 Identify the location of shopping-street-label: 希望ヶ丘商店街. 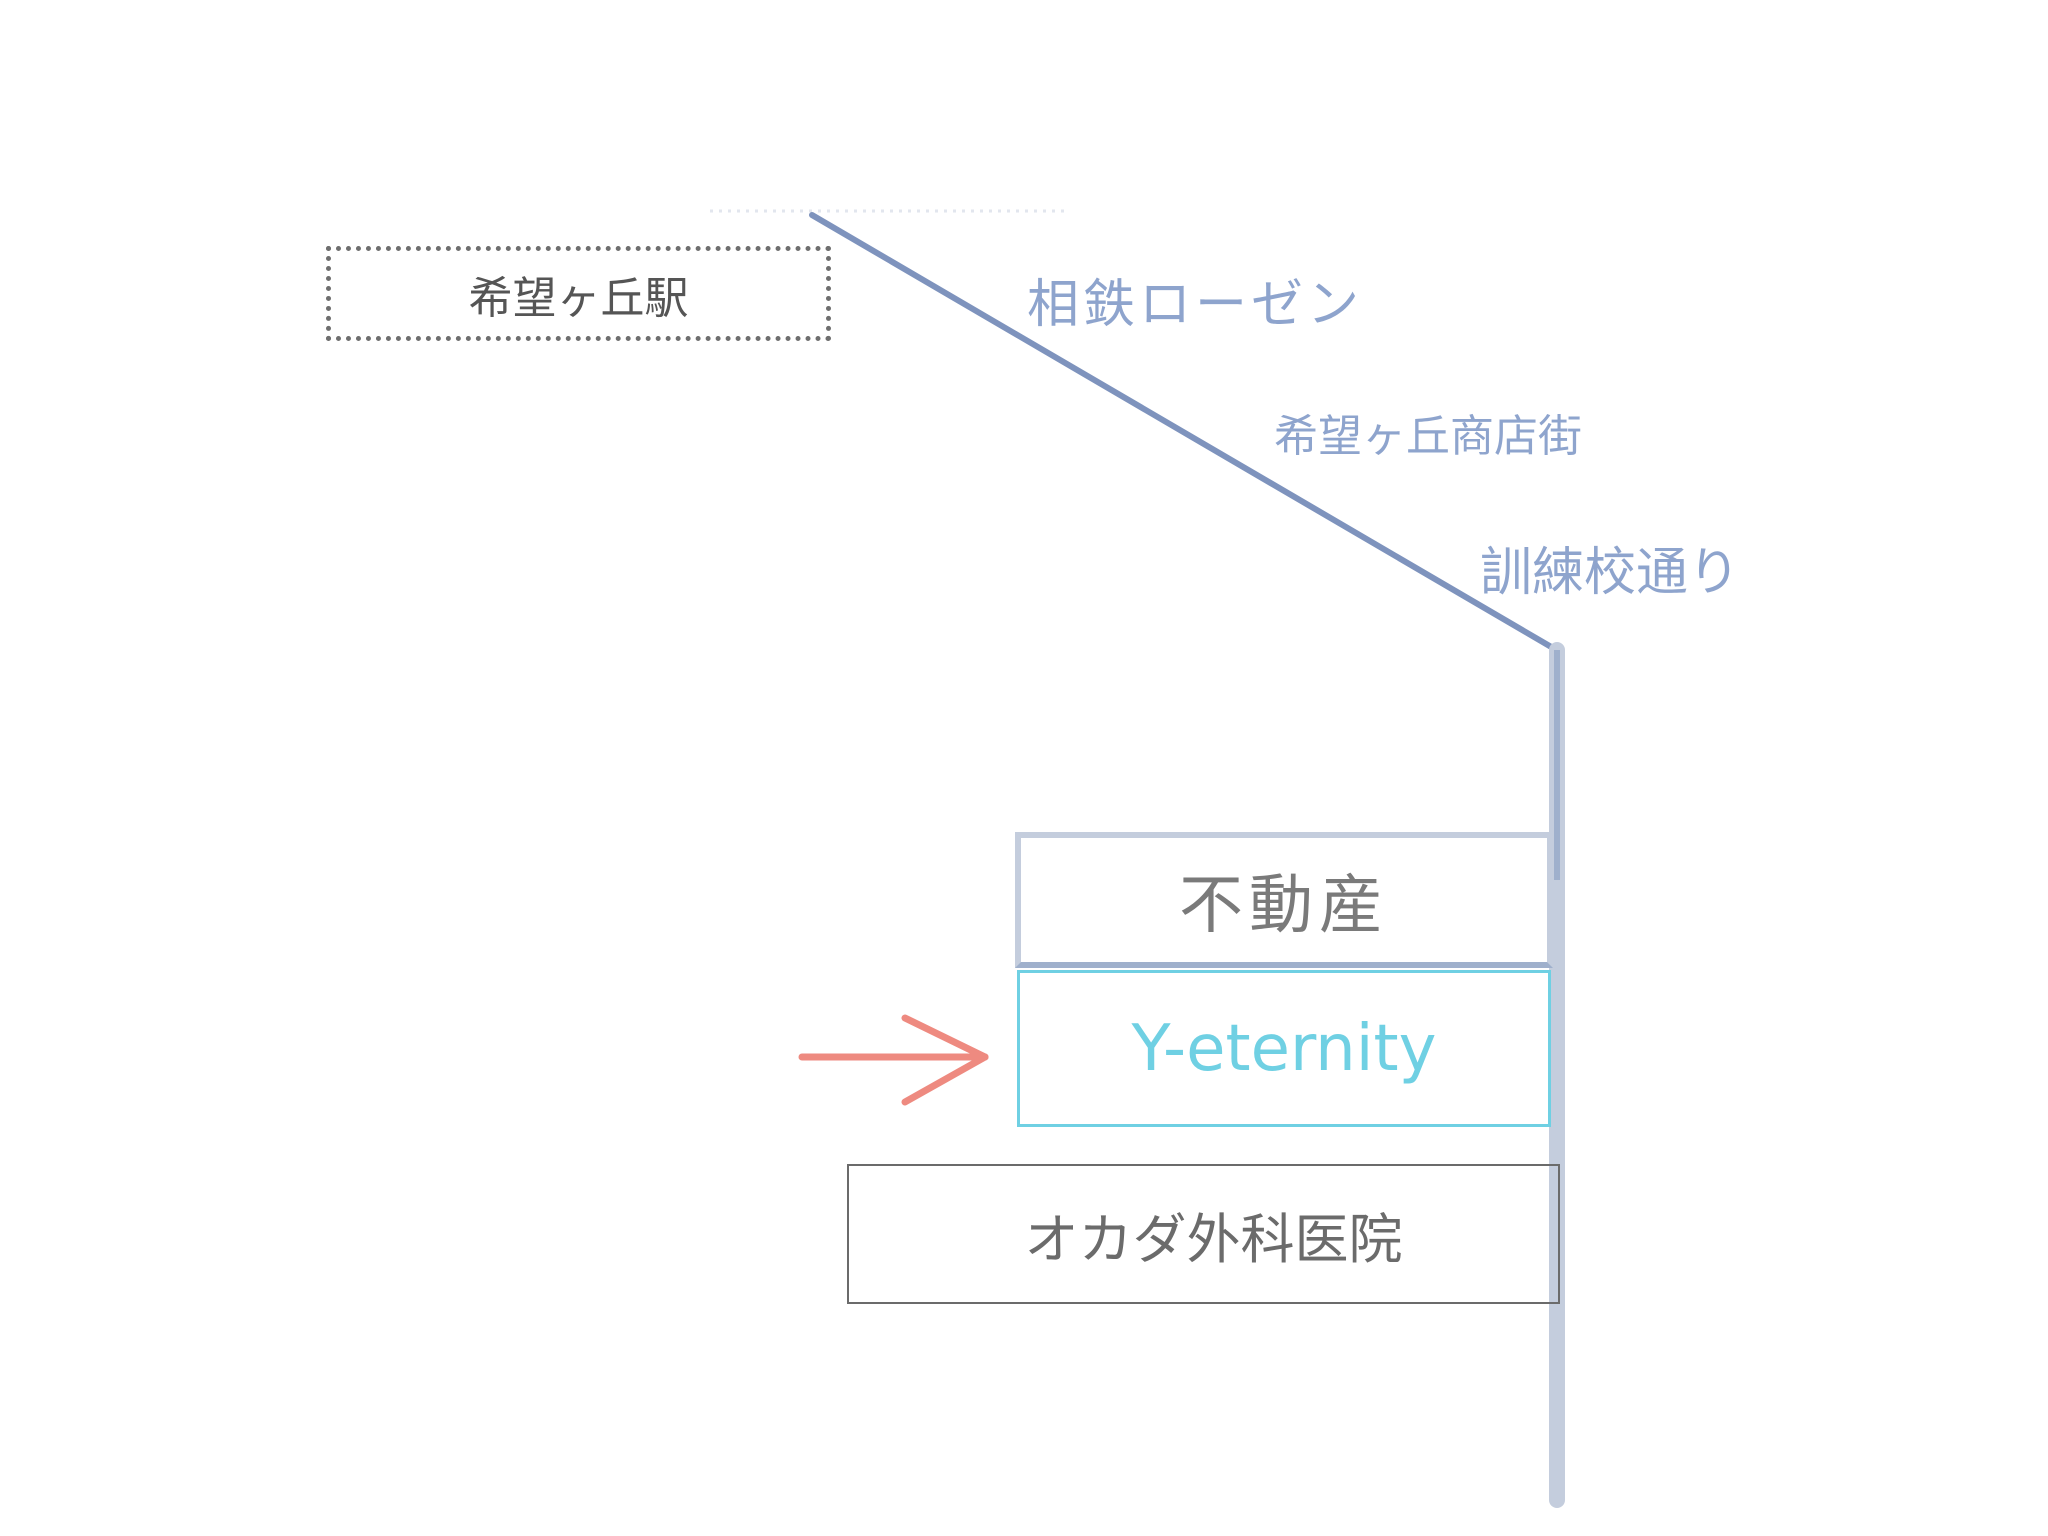
(1428, 436).